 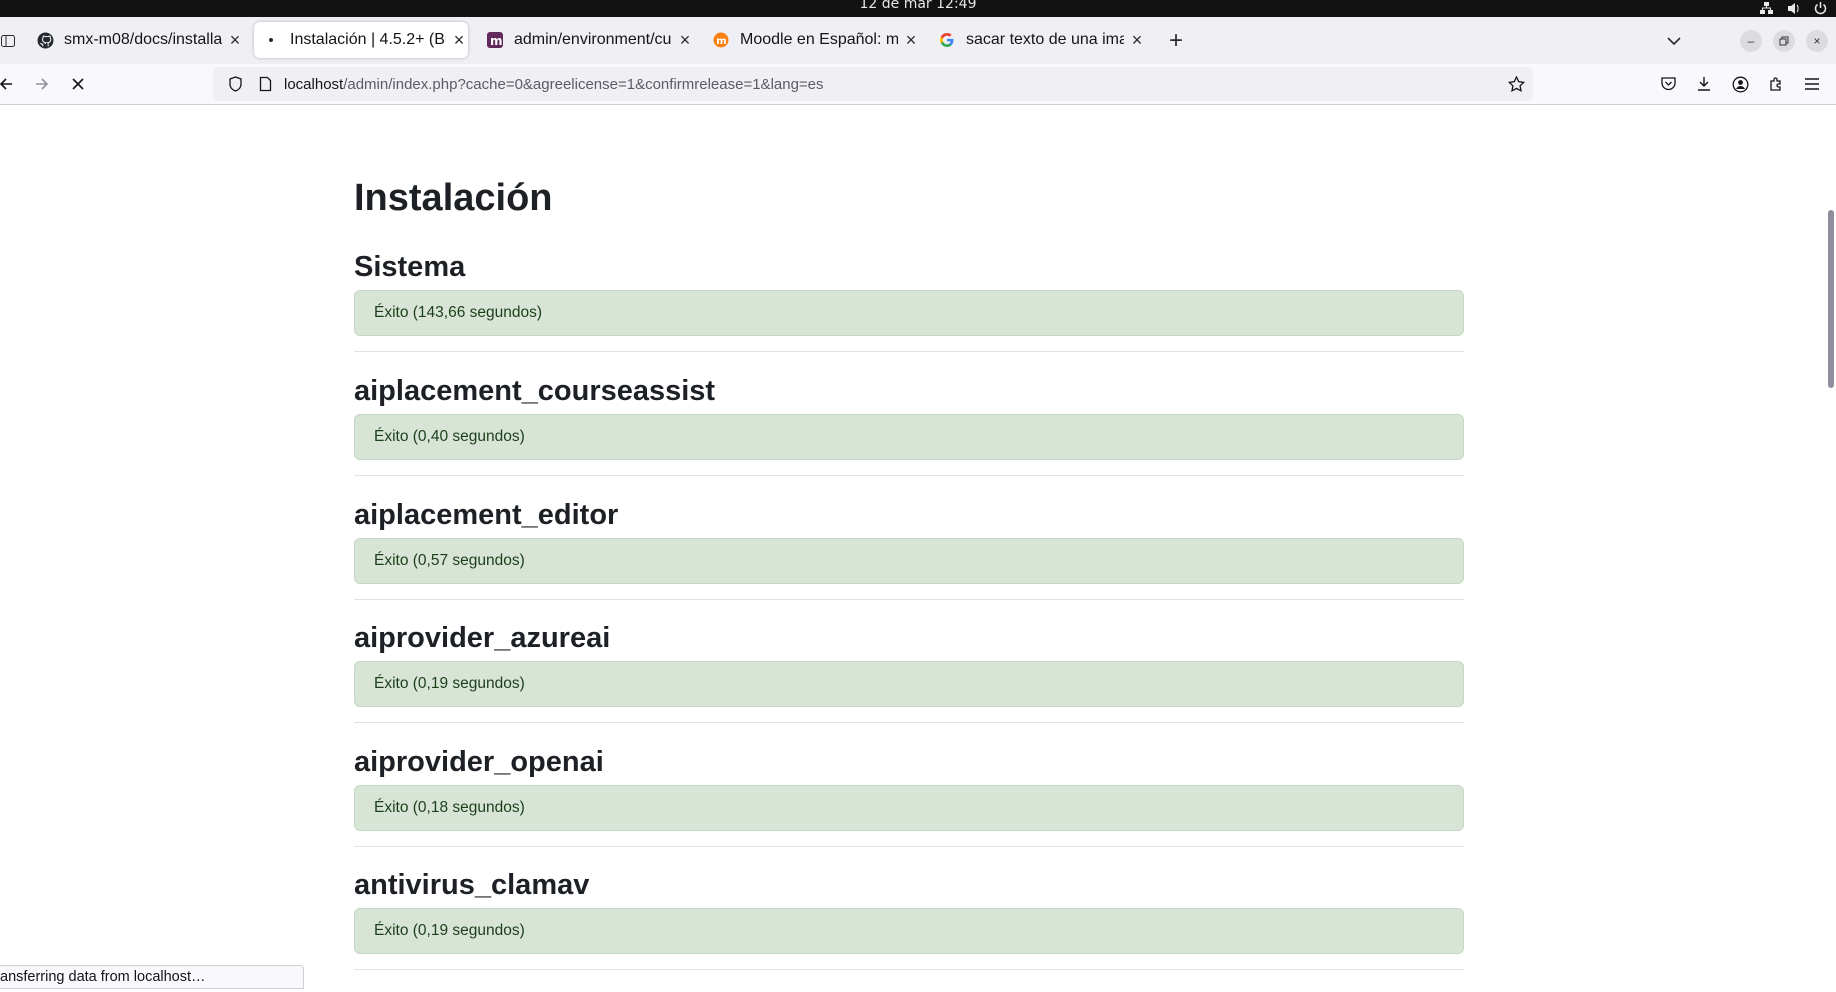 I want to click on app-menu-button, so click(x=1812, y=84).